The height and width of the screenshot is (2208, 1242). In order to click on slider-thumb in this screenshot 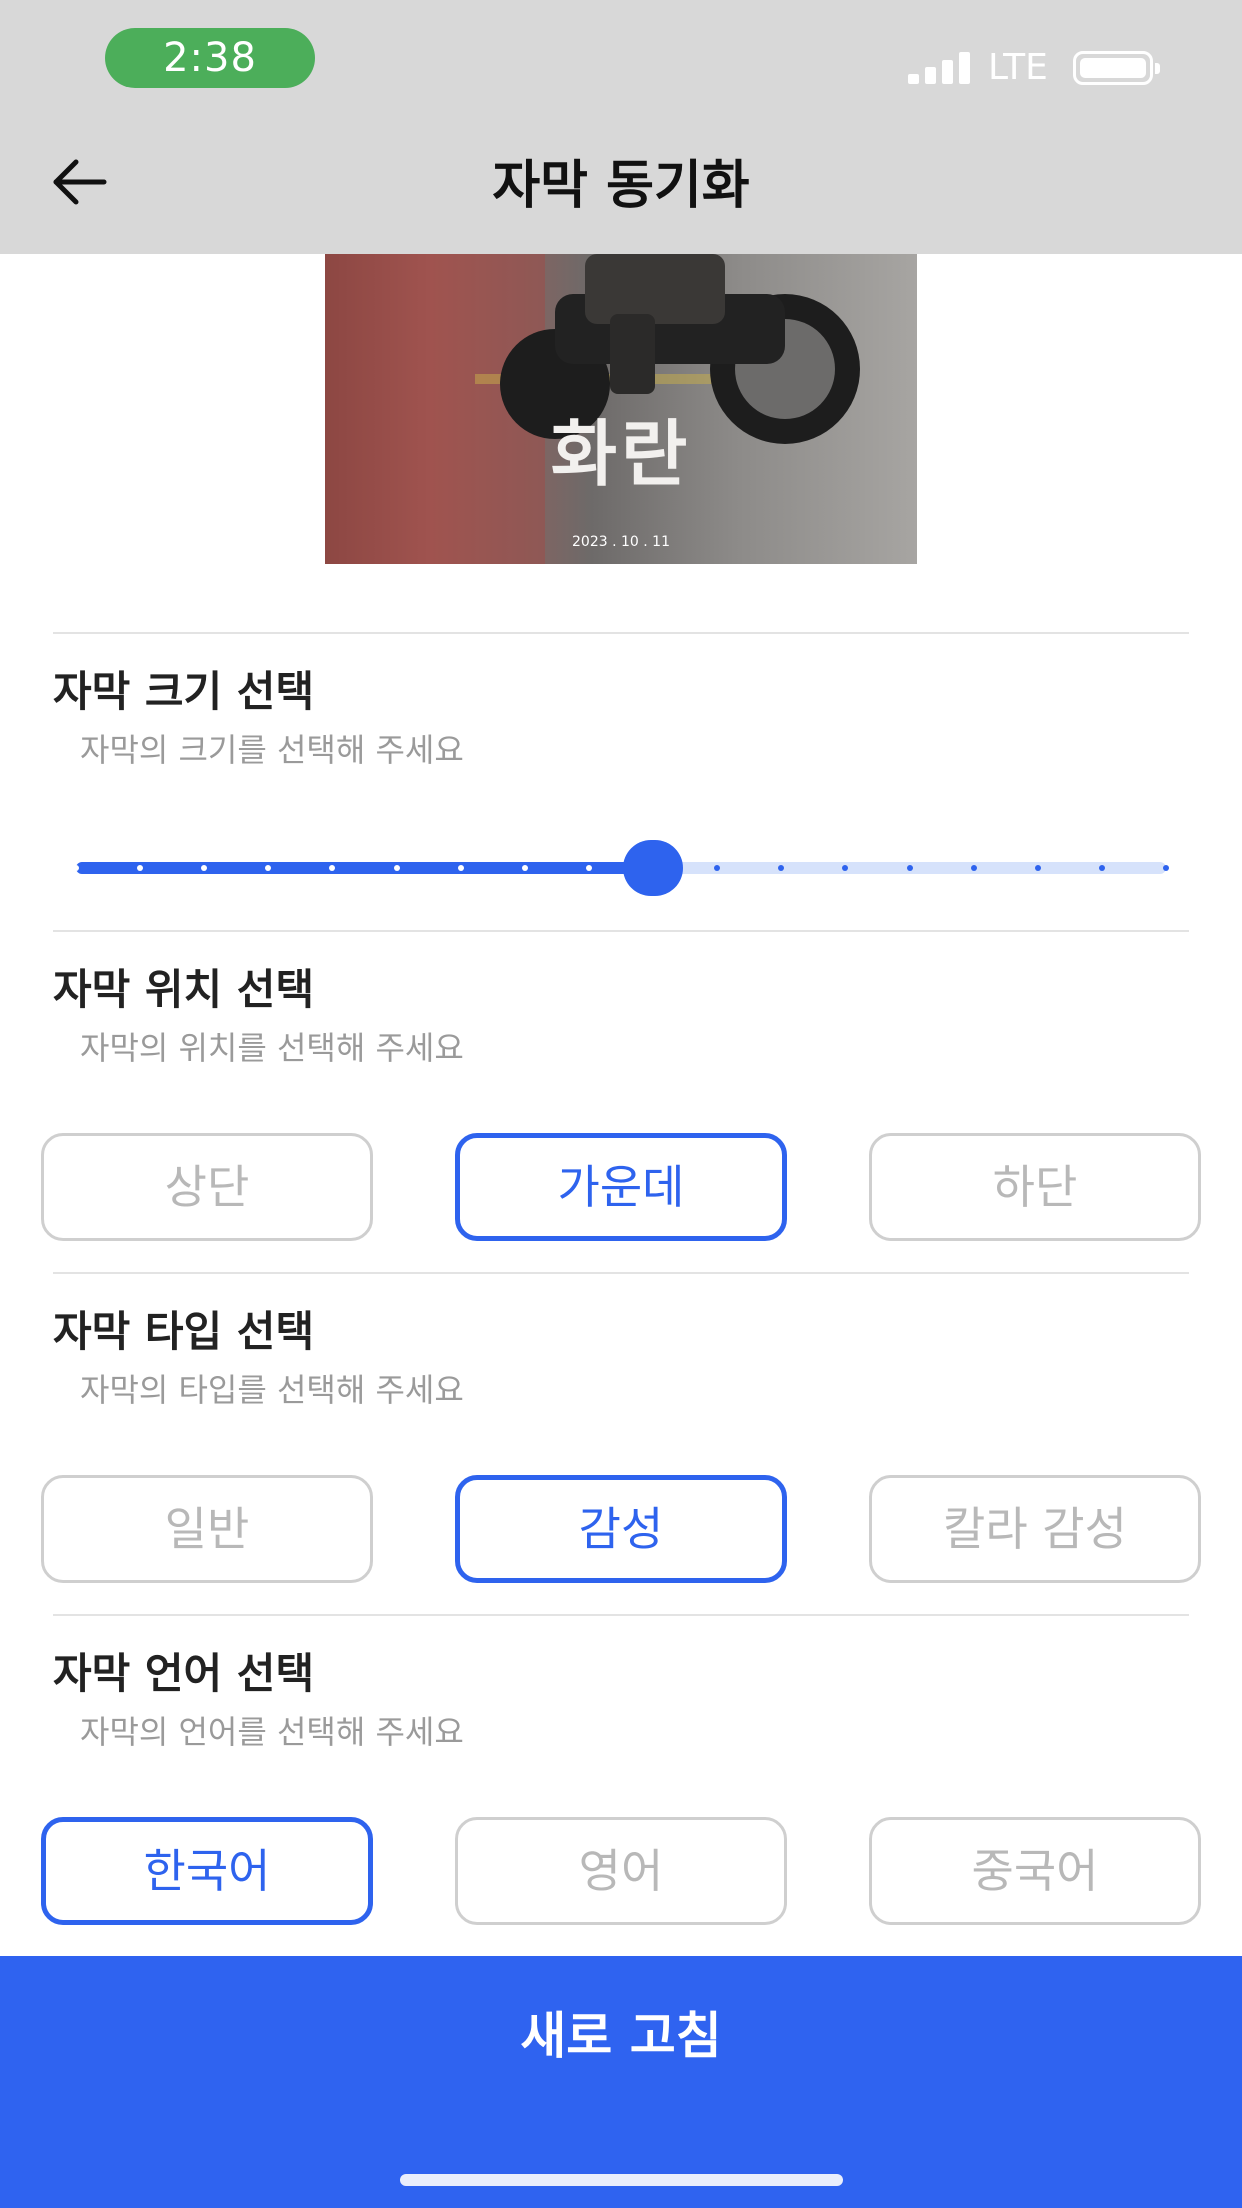, I will do `click(653, 868)`.